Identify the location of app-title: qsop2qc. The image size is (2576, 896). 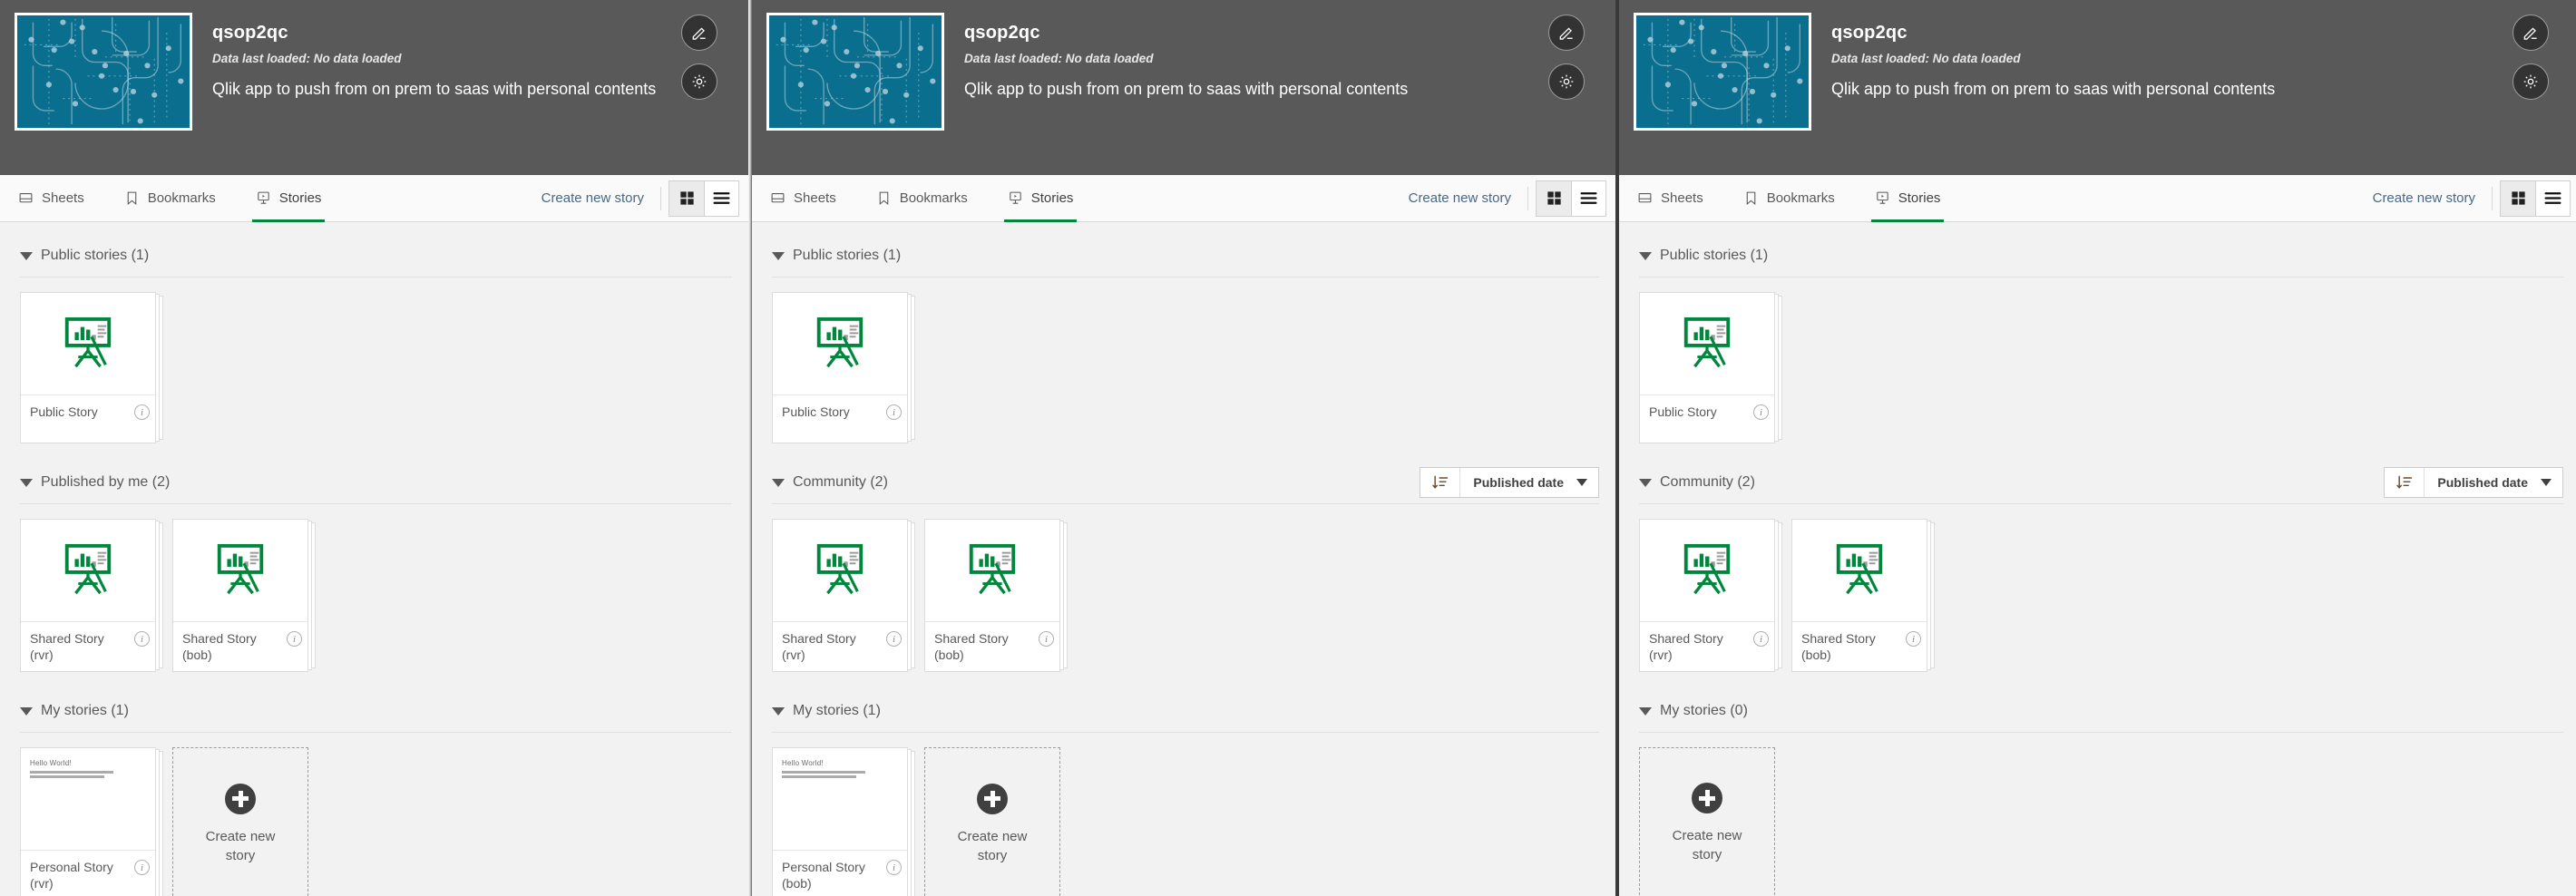
(1002, 33).